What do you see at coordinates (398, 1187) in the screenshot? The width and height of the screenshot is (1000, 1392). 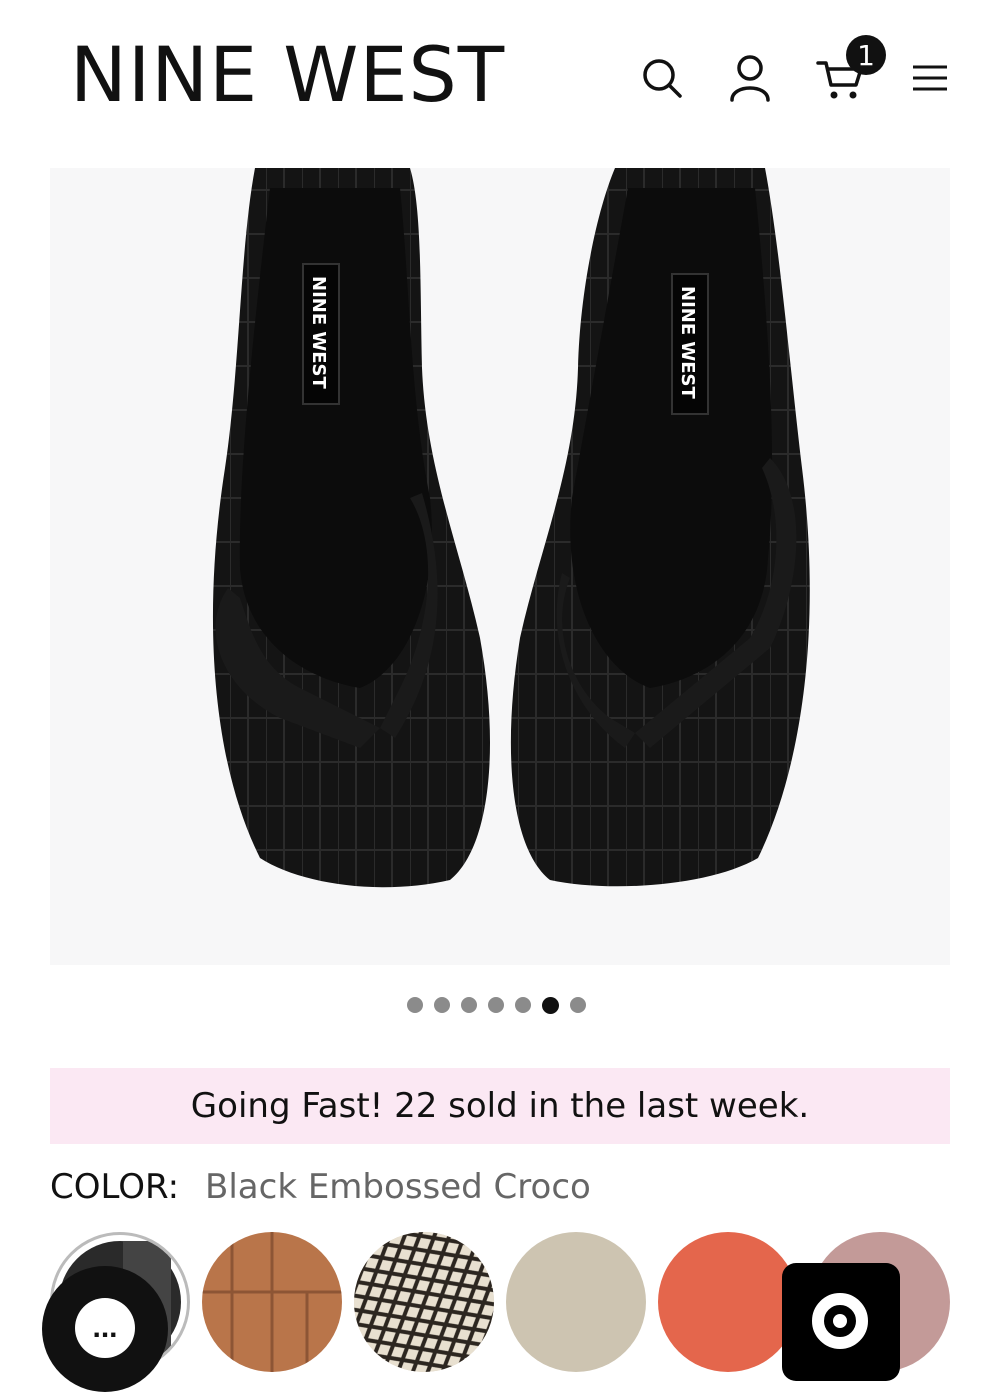 I see `selected-color-name: Black Embossed Croco` at bounding box center [398, 1187].